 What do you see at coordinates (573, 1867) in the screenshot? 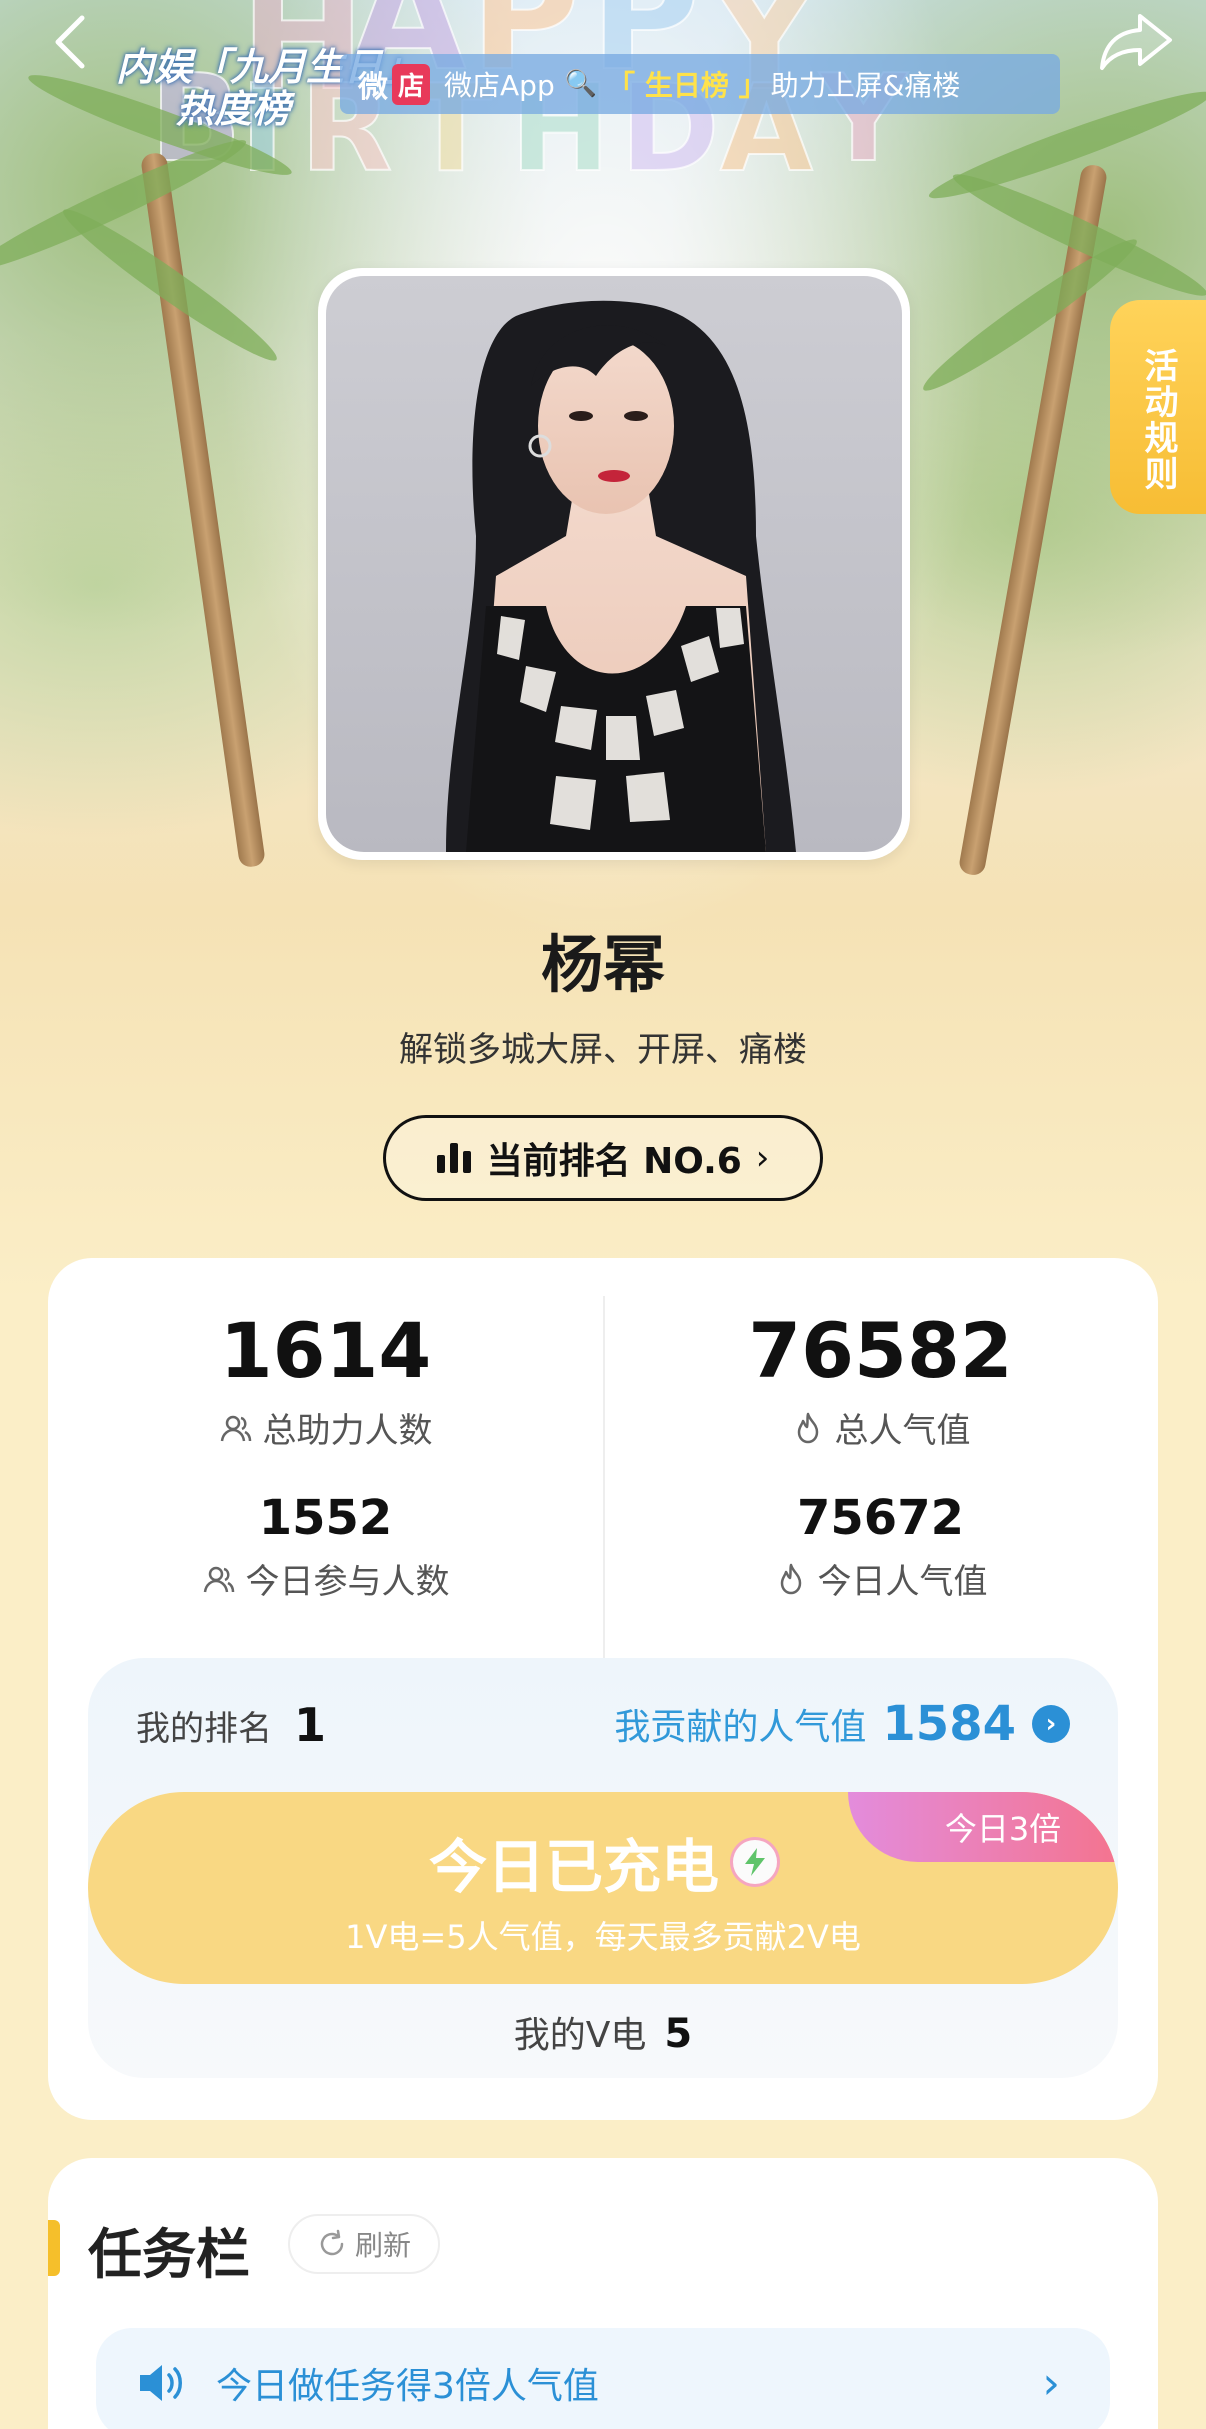
I see `charge-title: 今日已充电` at bounding box center [573, 1867].